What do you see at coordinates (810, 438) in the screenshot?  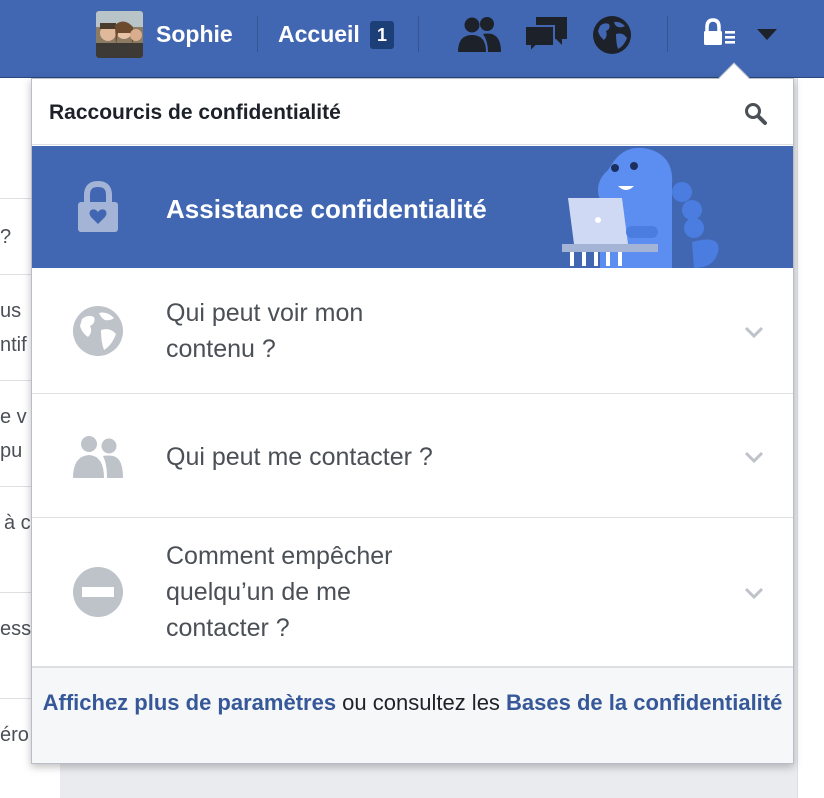 I see `background-page-right` at bounding box center [810, 438].